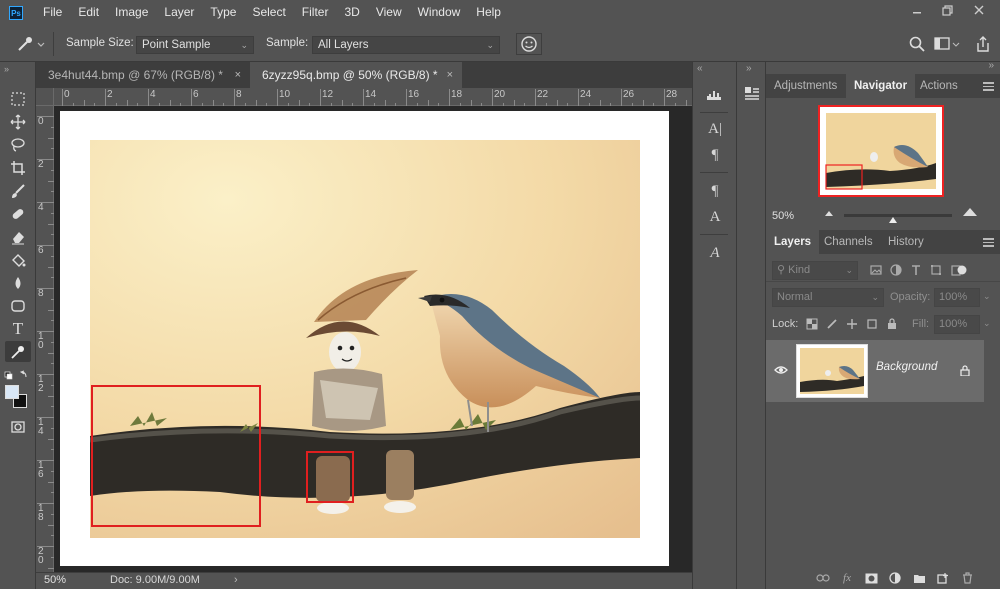  What do you see at coordinates (832, 324) in the screenshot?
I see `lock-image-pixels-icon` at bounding box center [832, 324].